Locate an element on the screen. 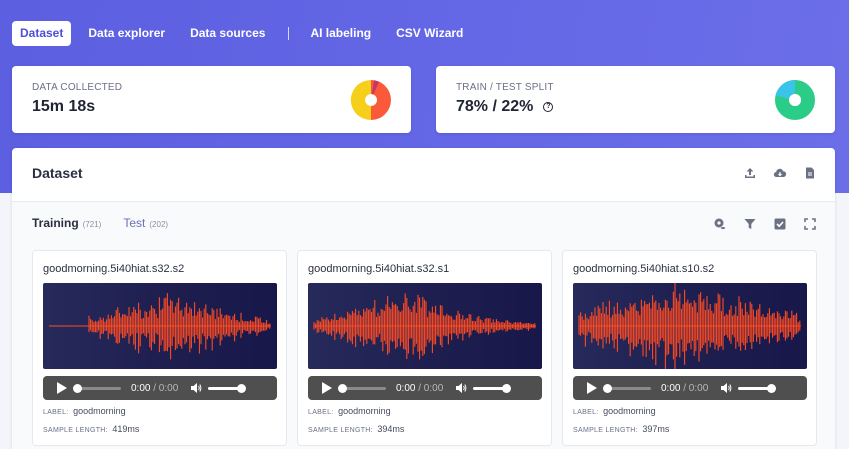 This screenshot has width=849, height=449. sample-length: SAMPLE LENGTH: 419ms is located at coordinates (91, 429).